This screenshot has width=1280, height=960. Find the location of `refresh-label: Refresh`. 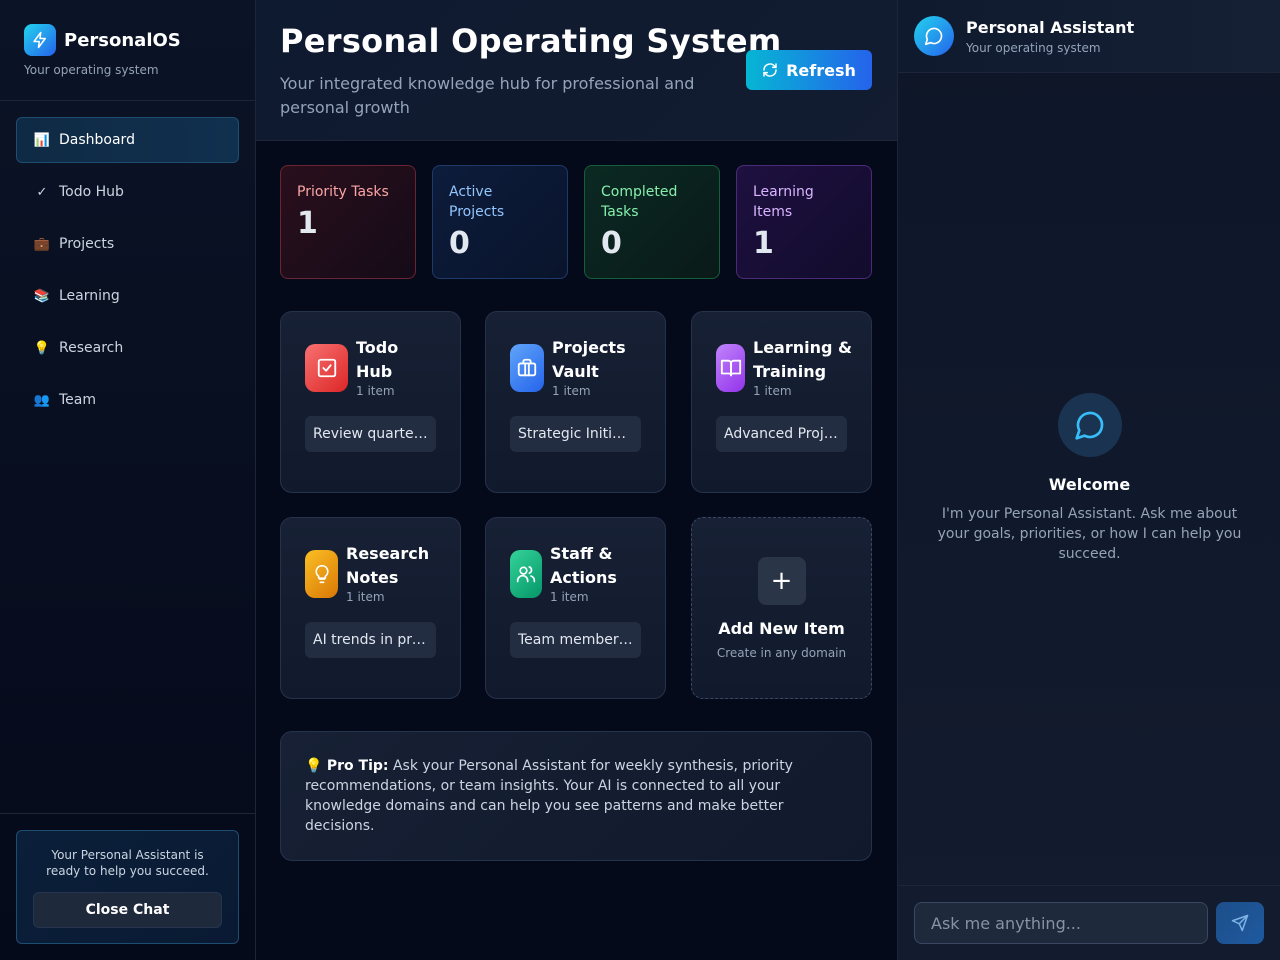

refresh-label: Refresh is located at coordinates (821, 70).